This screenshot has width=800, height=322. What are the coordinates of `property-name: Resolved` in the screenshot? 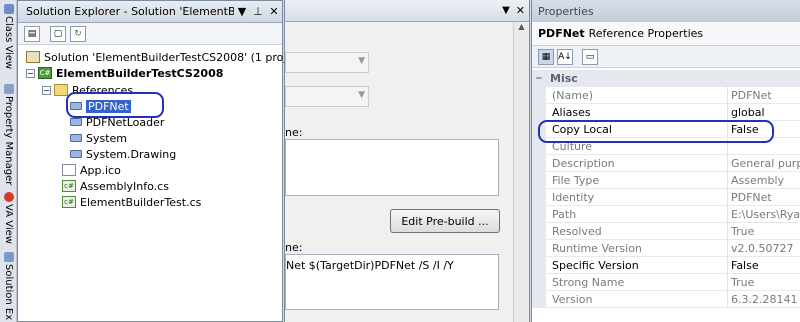 It's located at (637, 231).